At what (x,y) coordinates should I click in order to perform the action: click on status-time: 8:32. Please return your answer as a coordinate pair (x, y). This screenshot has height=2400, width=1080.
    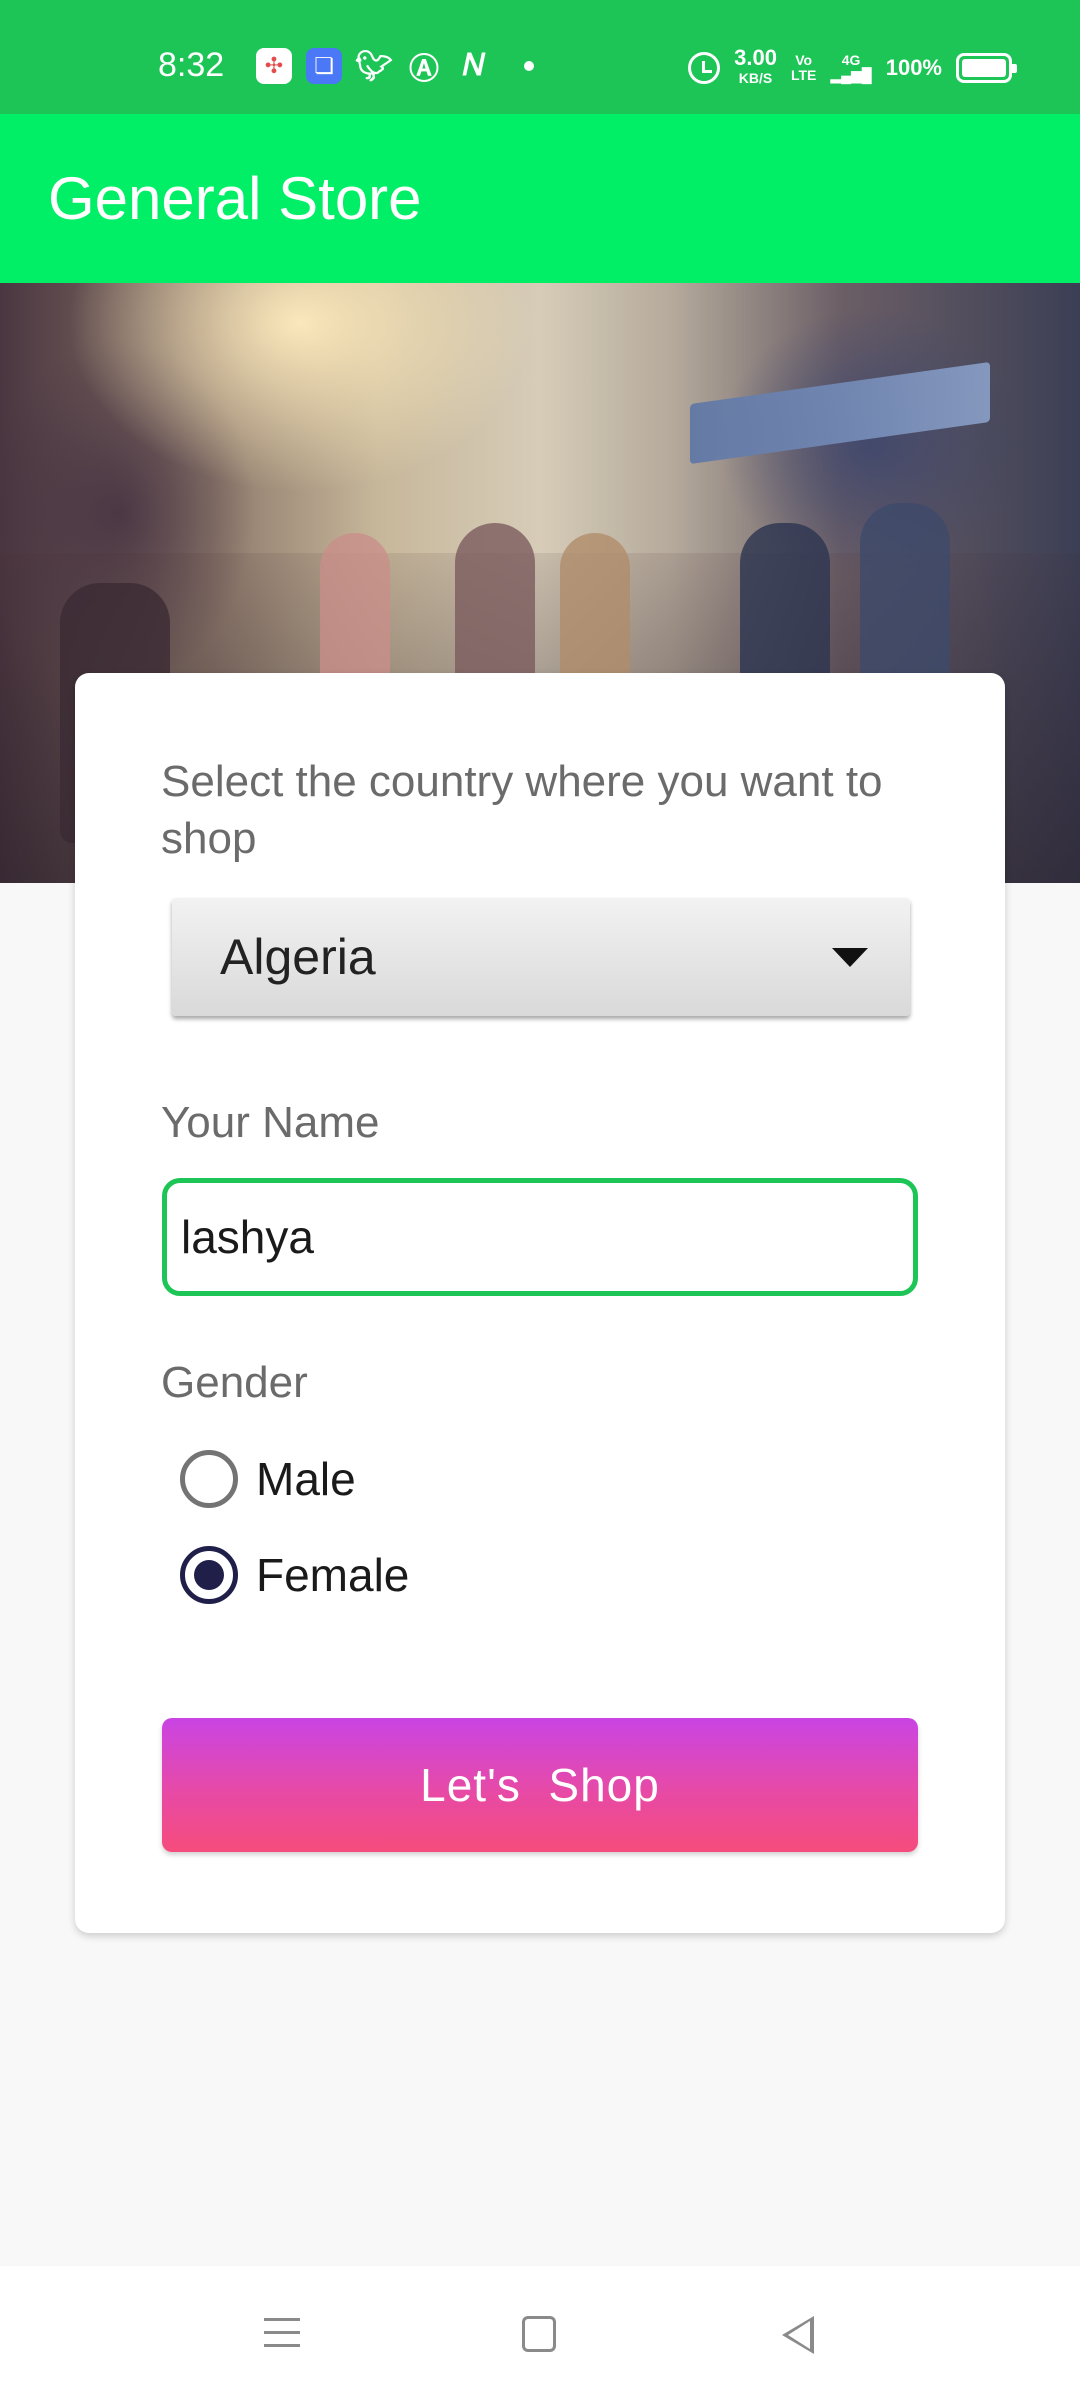
    Looking at the image, I should click on (191, 65).